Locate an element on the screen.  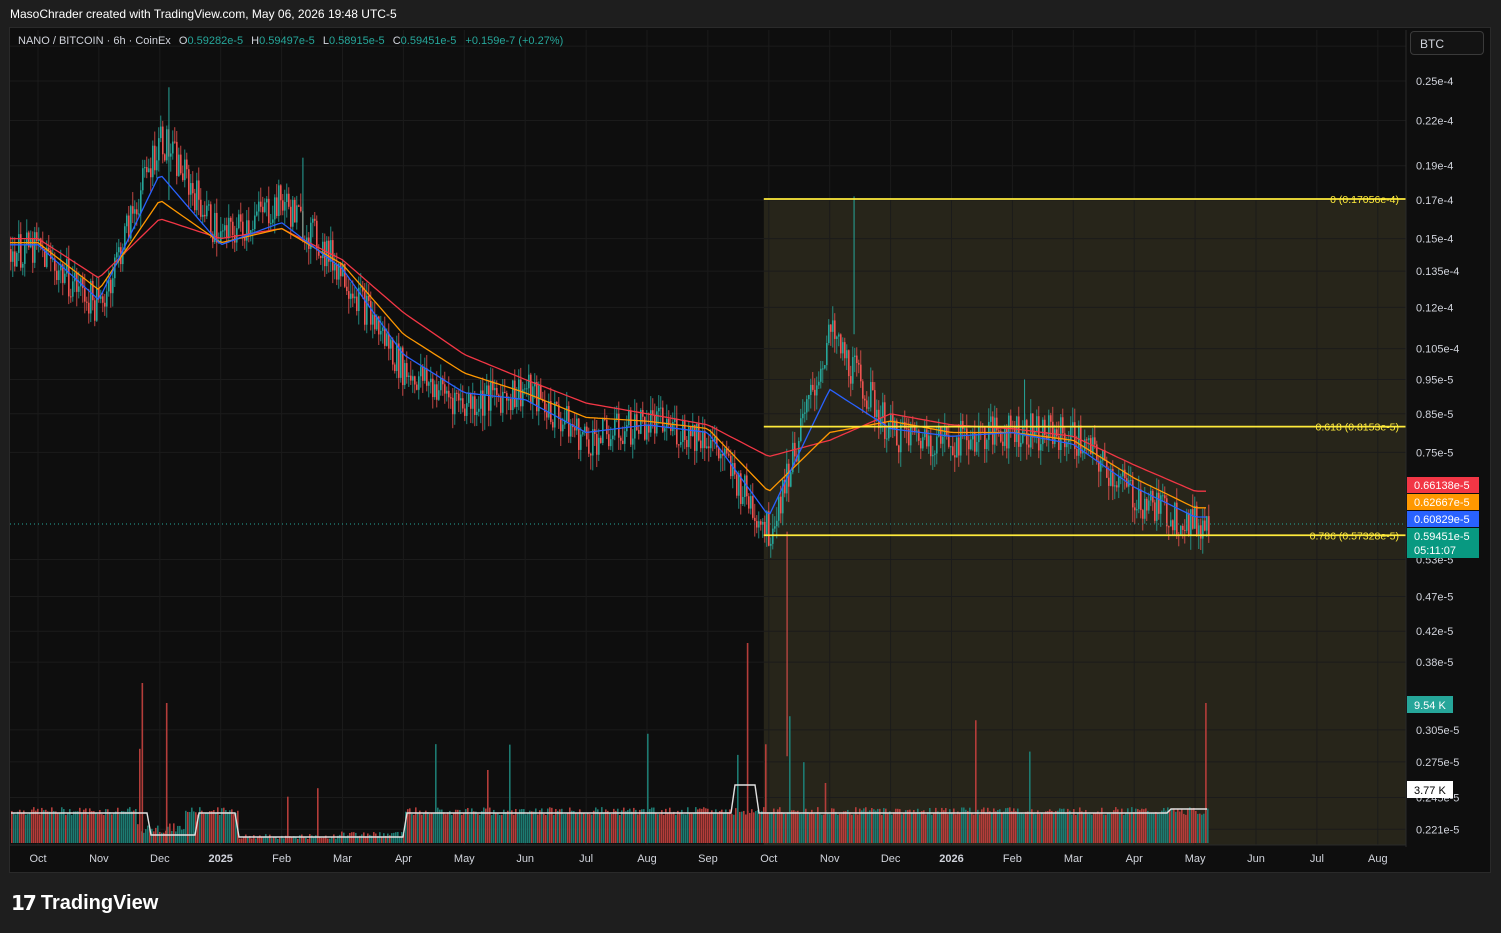
change-value: +0.159e-7 (+0.27%) is located at coordinates (514, 41).